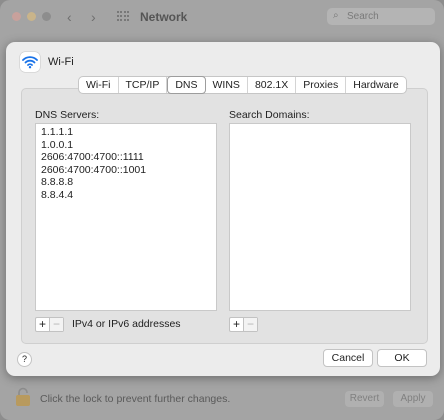  Describe the element at coordinates (61, 62) in the screenshot. I see `interface-name: Wi-Fi` at that location.